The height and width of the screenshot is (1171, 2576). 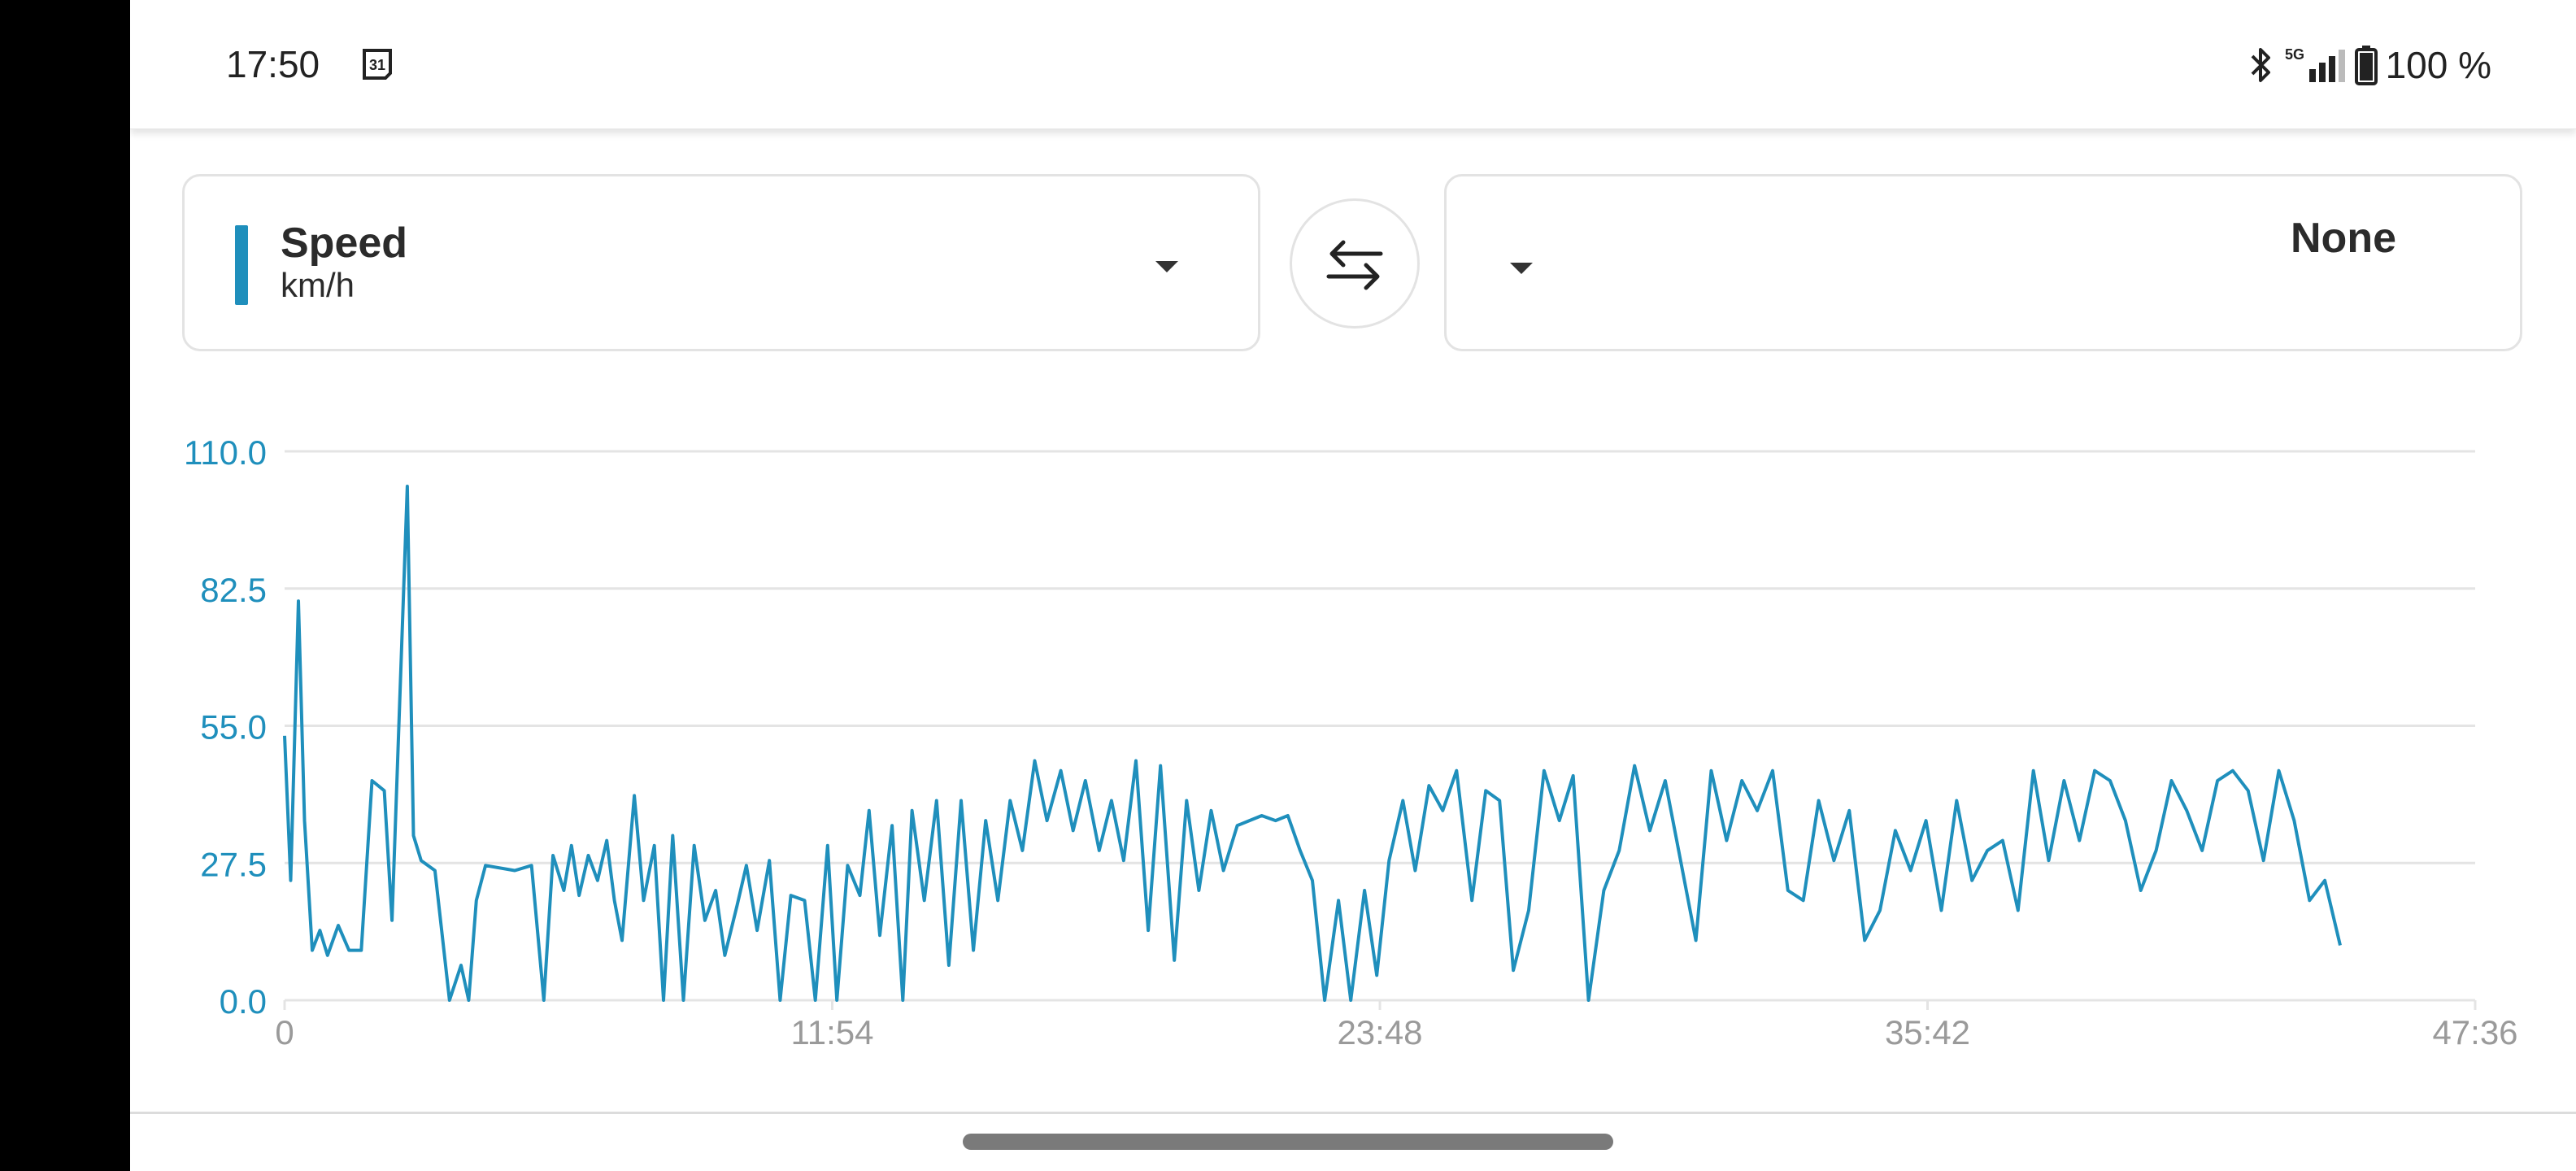 I want to click on secondary-metric-value: None, so click(x=2344, y=238).